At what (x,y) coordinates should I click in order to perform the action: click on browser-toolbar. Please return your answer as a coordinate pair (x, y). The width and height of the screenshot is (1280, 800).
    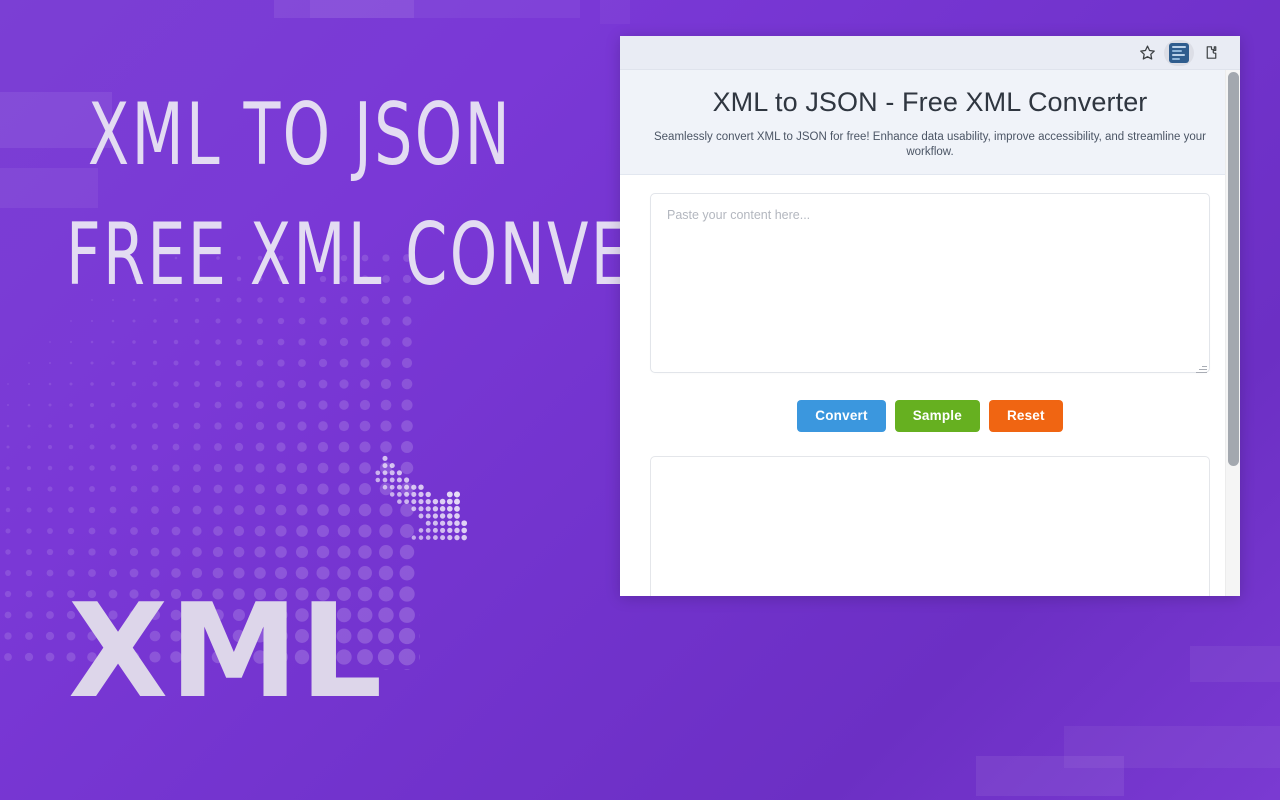
    Looking at the image, I should click on (930, 53).